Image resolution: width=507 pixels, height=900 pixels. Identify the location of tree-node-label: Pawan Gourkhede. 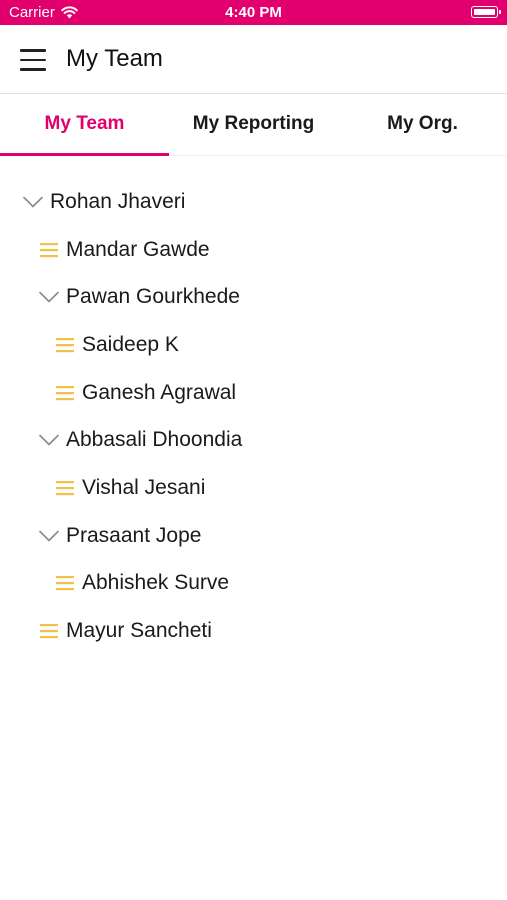
(153, 297).